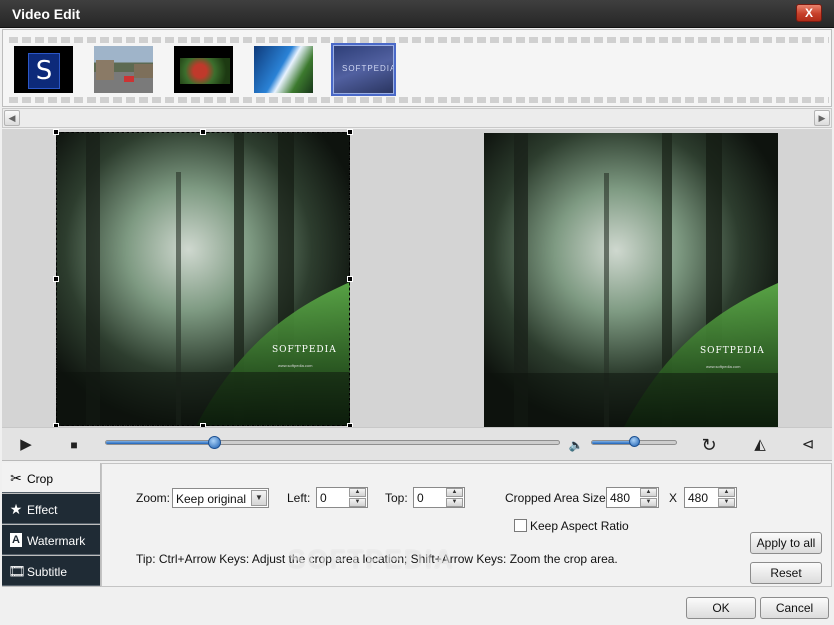 Image resolution: width=834 pixels, height=625 pixels. What do you see at coordinates (726, 502) in the screenshot?
I see `crop-height-decrement-button: ▼` at bounding box center [726, 502].